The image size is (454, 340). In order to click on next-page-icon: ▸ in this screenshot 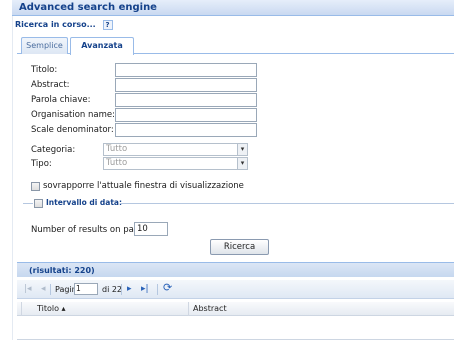, I will do `click(129, 289)`.